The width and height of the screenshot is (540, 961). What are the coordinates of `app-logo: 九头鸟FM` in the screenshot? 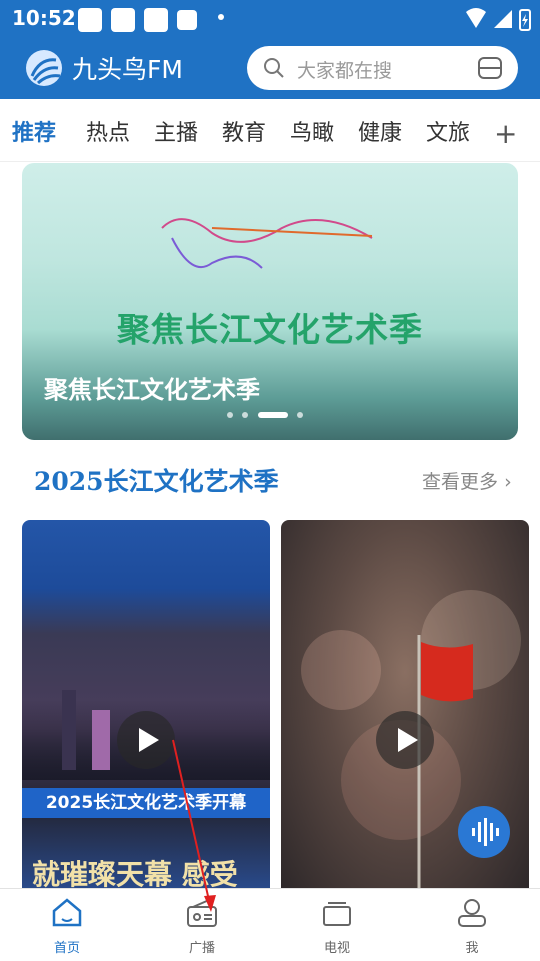 It's located at (104, 68).